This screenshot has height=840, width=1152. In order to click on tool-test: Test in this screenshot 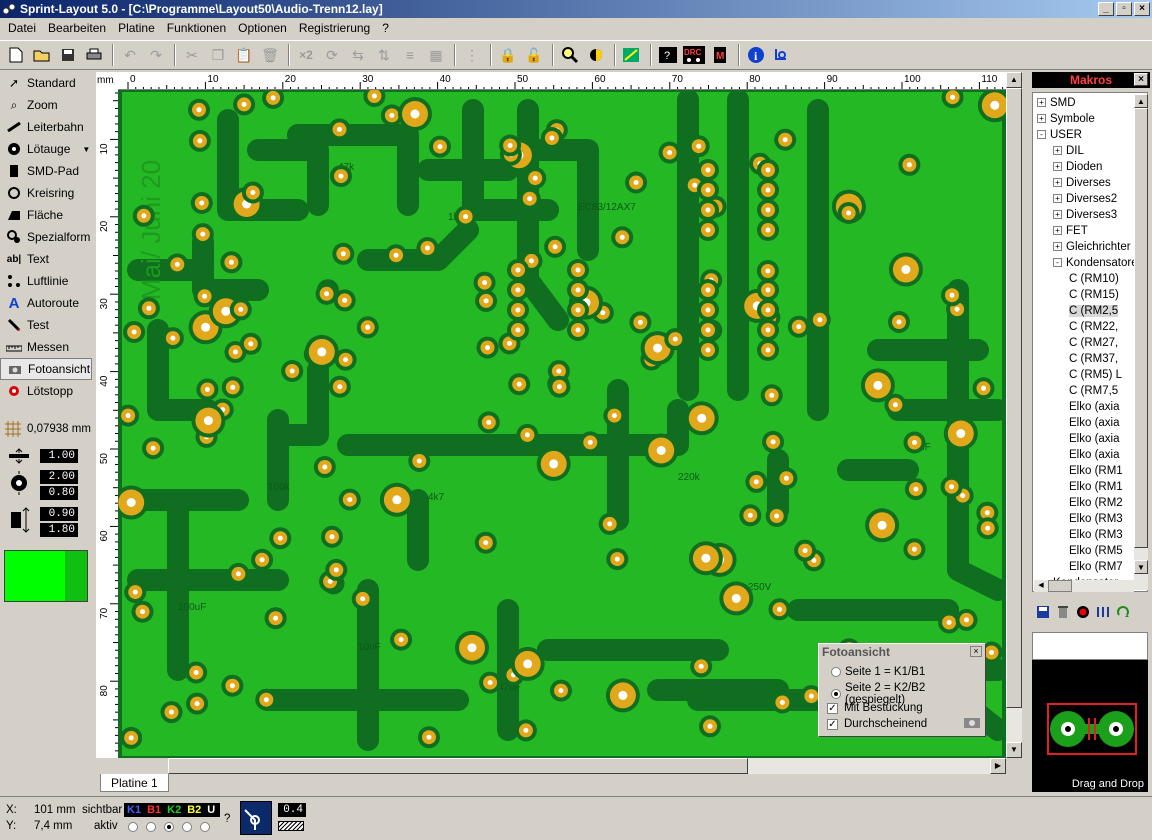, I will do `click(46, 325)`.